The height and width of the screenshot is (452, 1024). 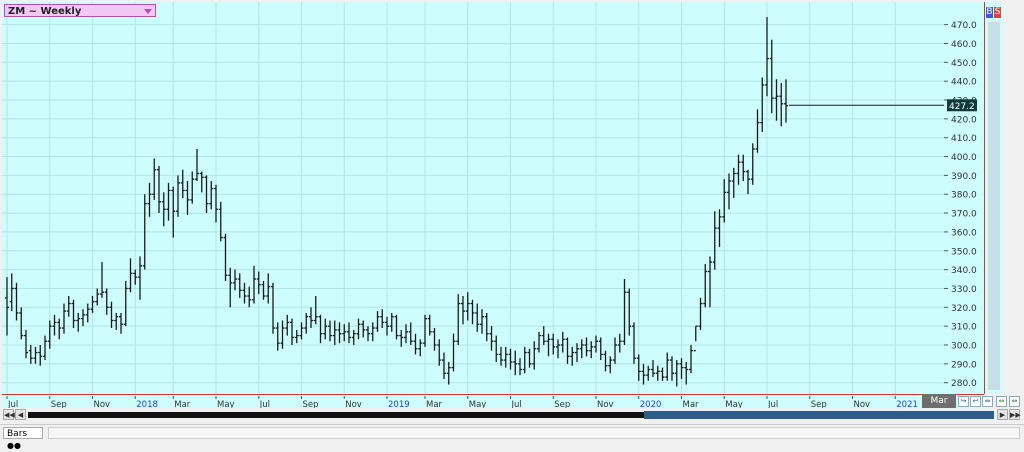 What do you see at coordinates (1014, 401) in the screenshot?
I see `nav-zoom-out-icon: ⇔` at bounding box center [1014, 401].